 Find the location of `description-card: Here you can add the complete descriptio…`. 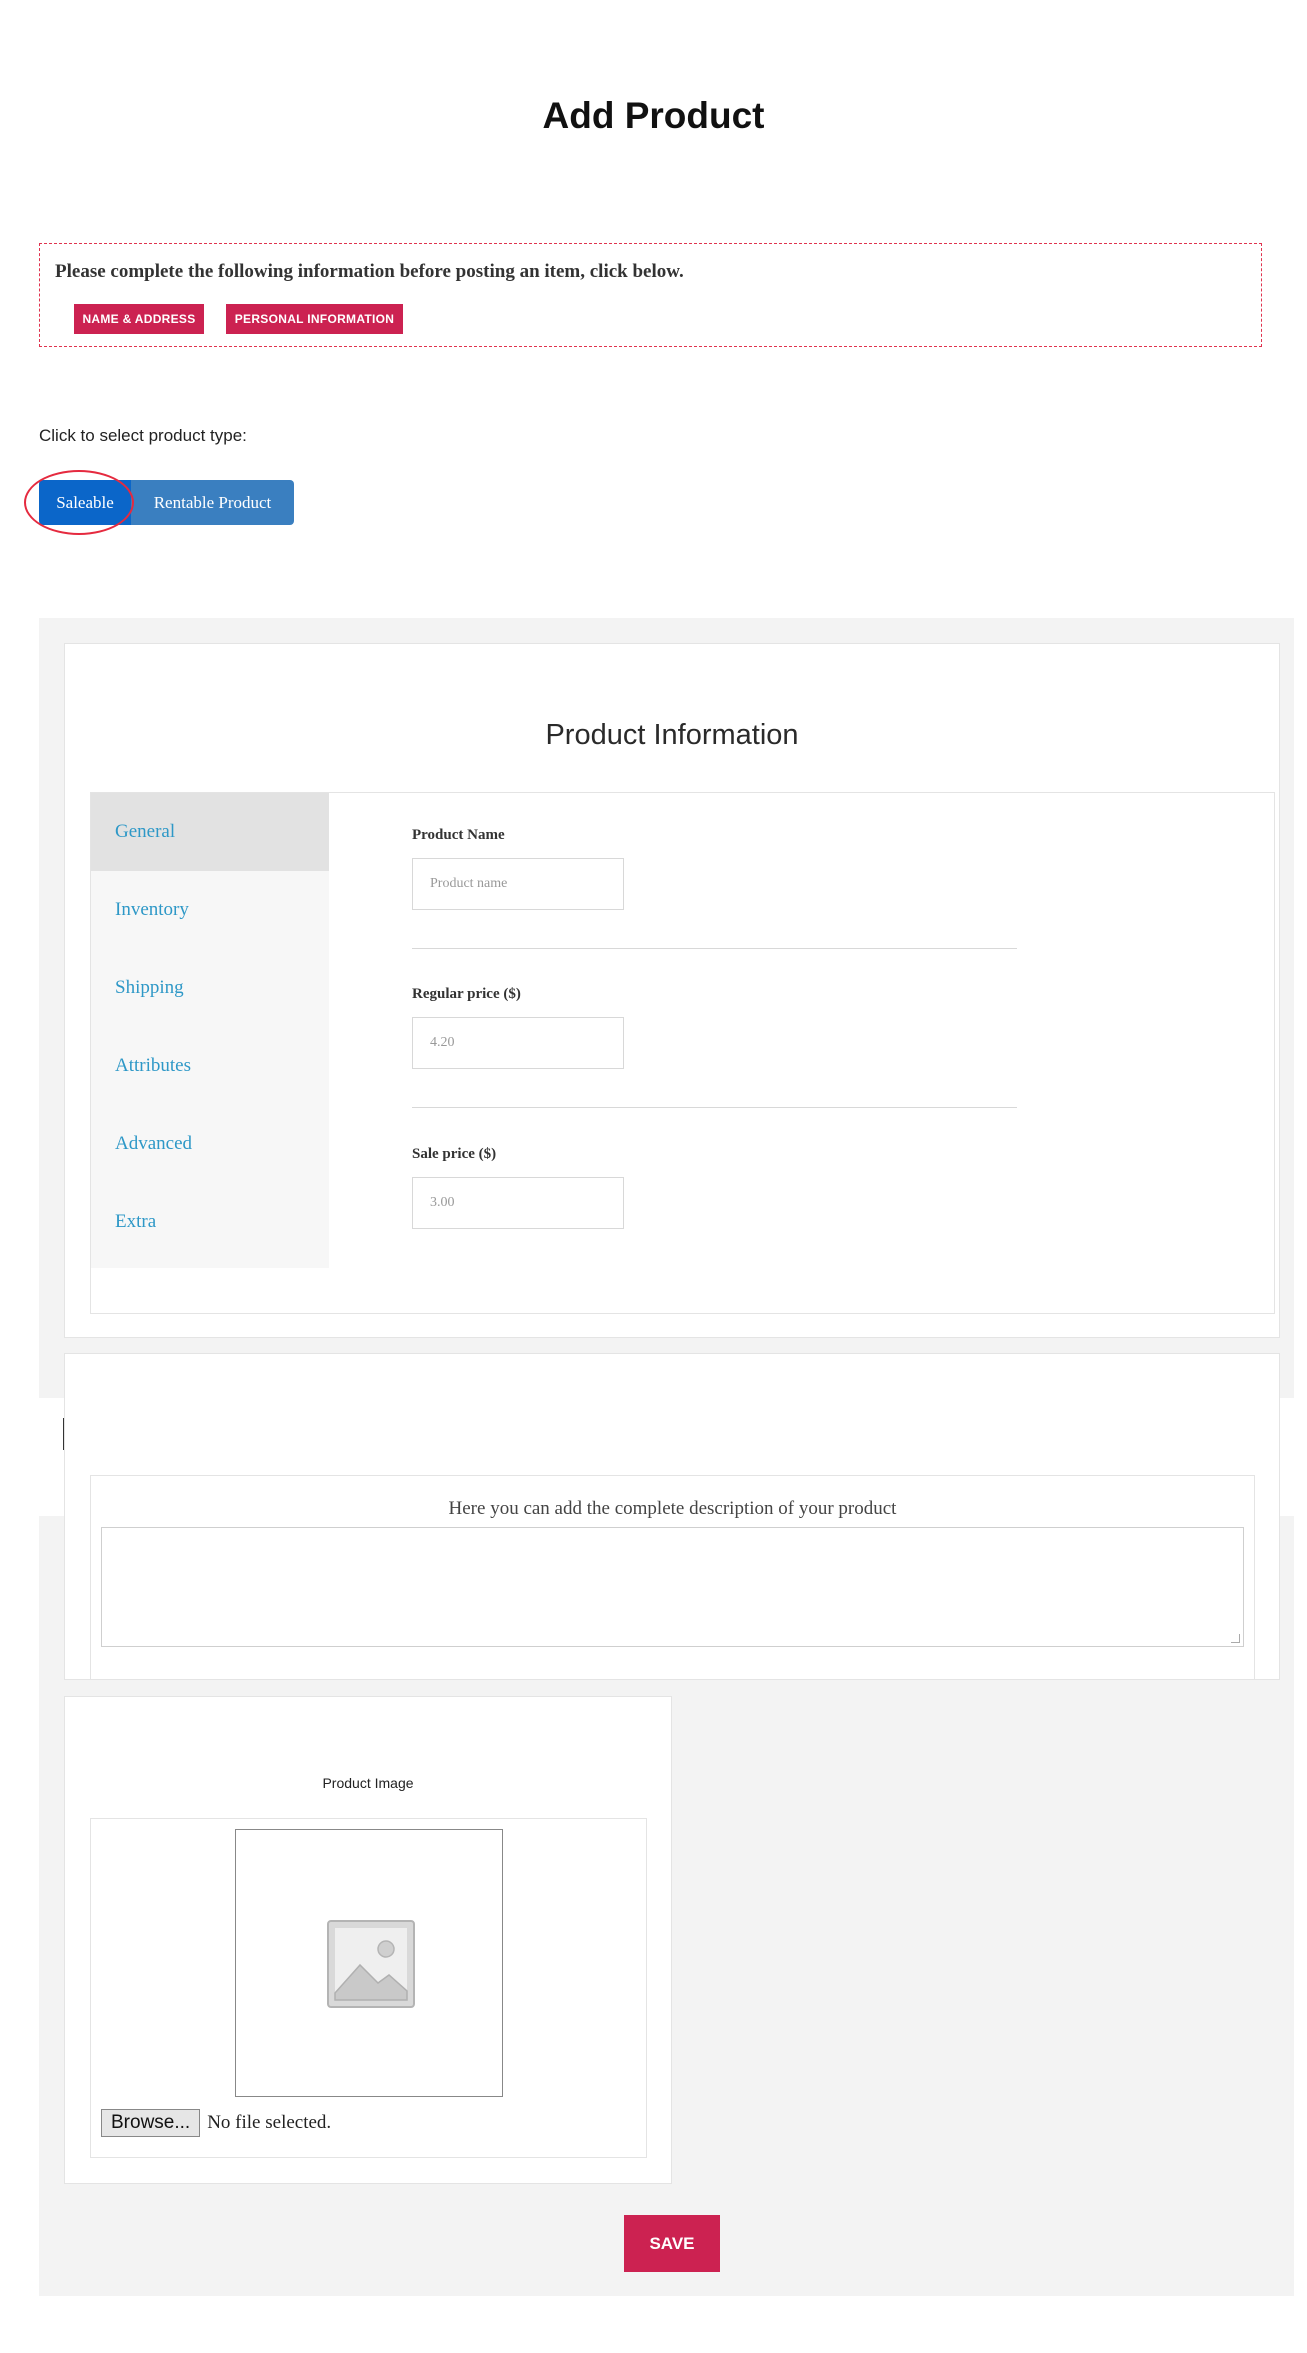

description-card: Here you can add the complete descriptio… is located at coordinates (672, 1516).